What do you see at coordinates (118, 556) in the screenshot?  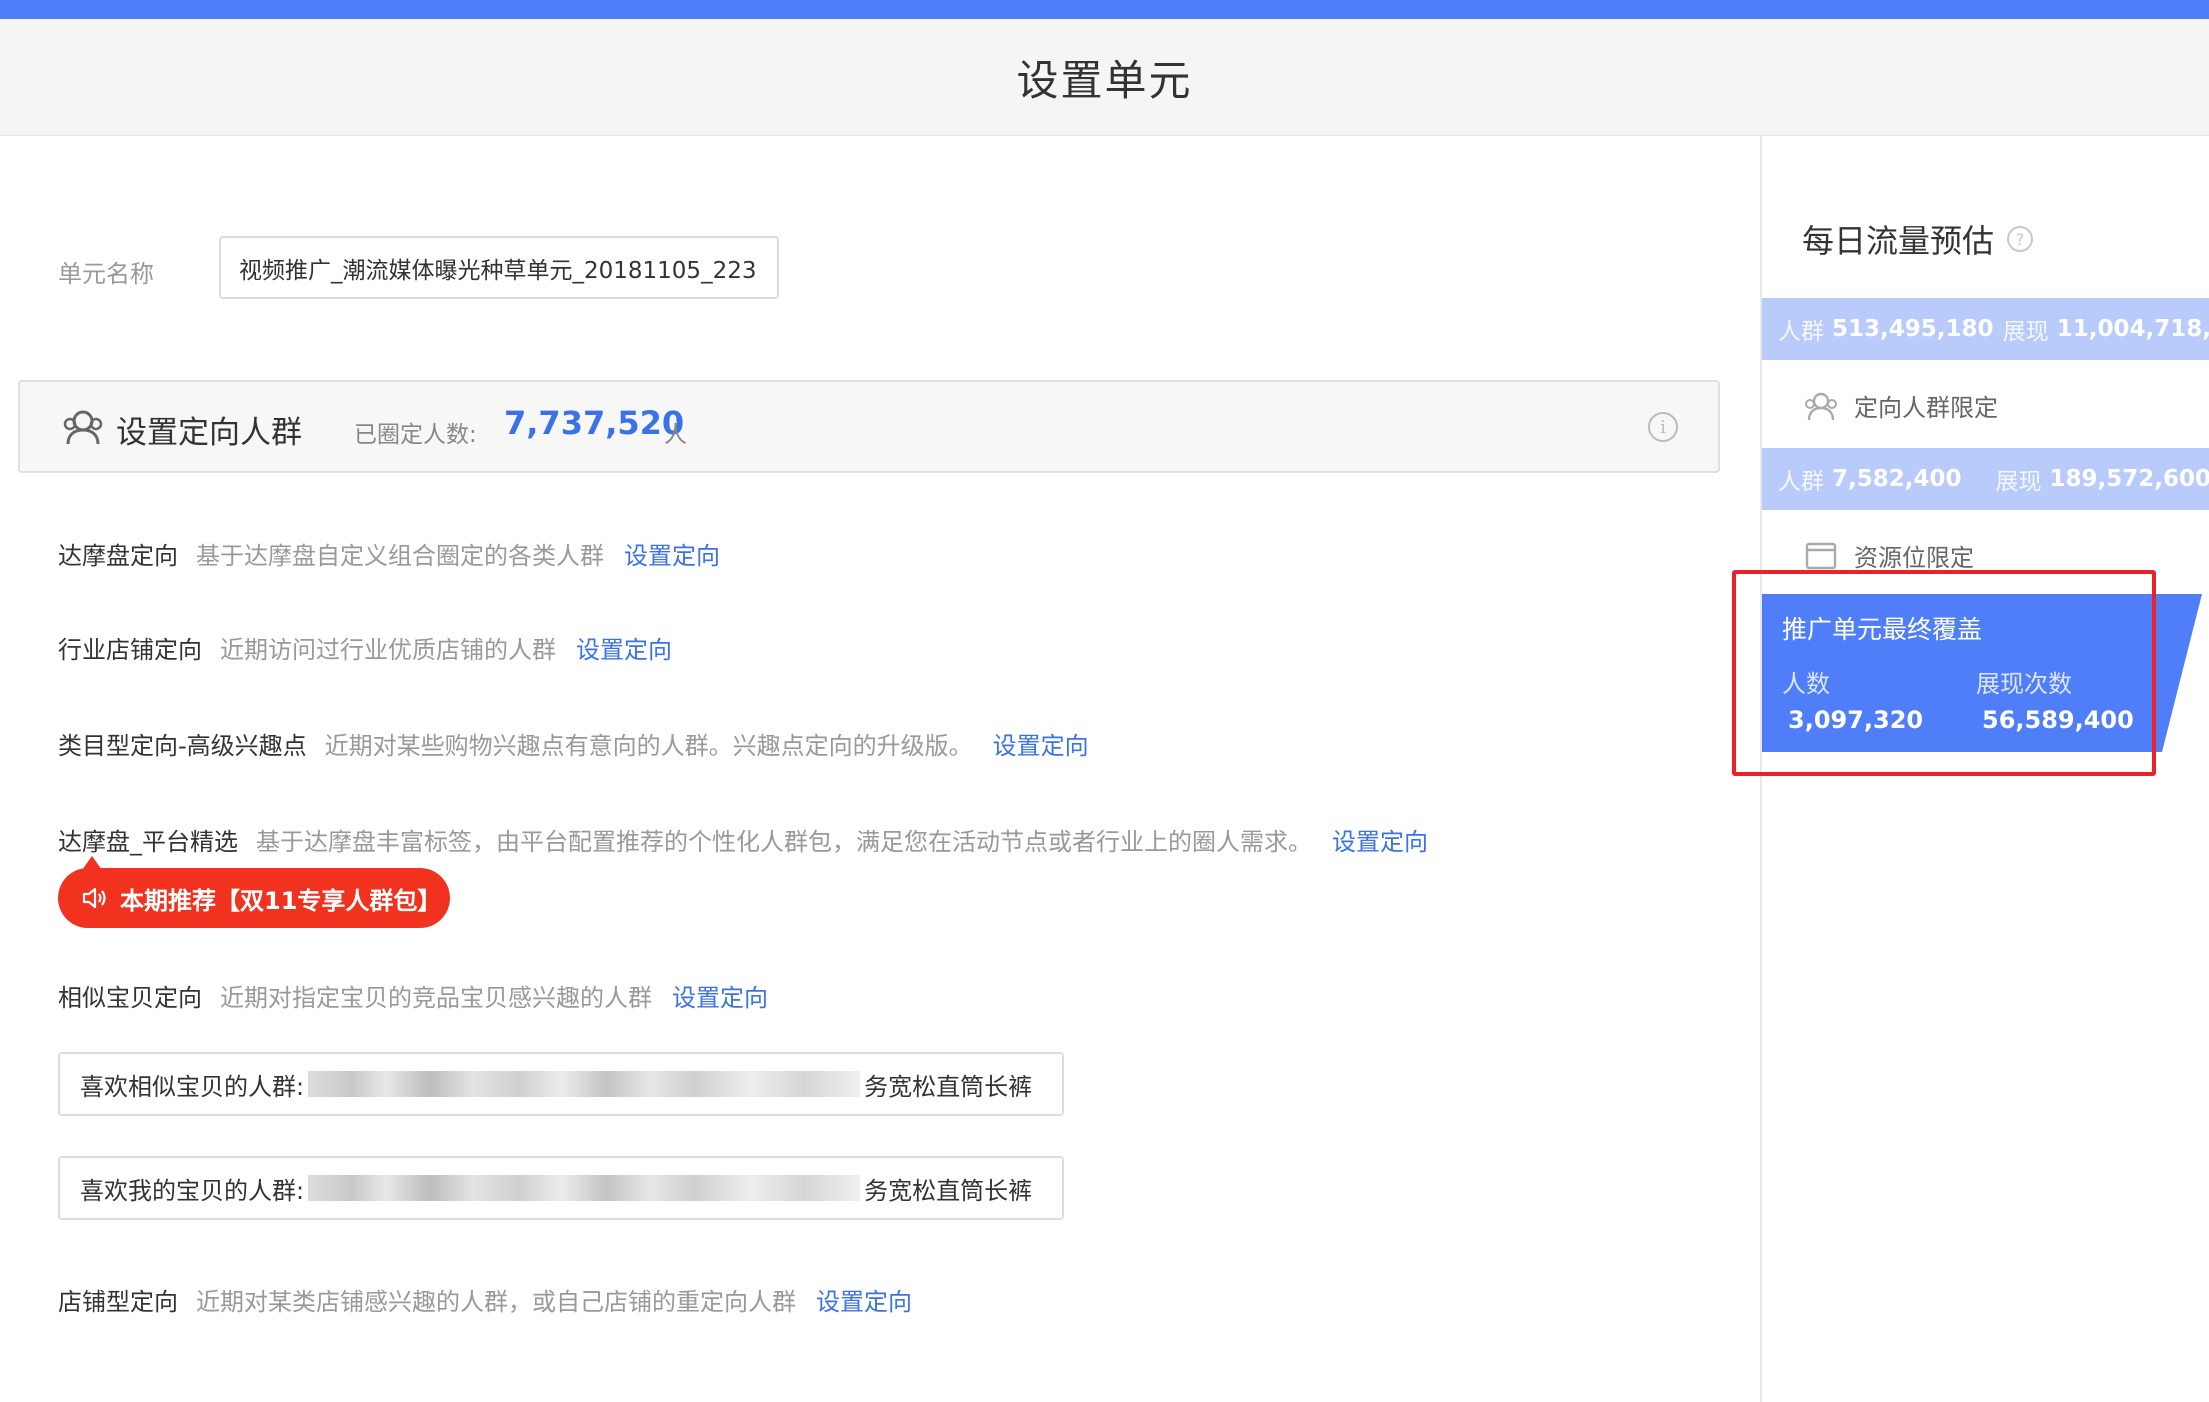 I see `row-name: 达摩盘定向` at bounding box center [118, 556].